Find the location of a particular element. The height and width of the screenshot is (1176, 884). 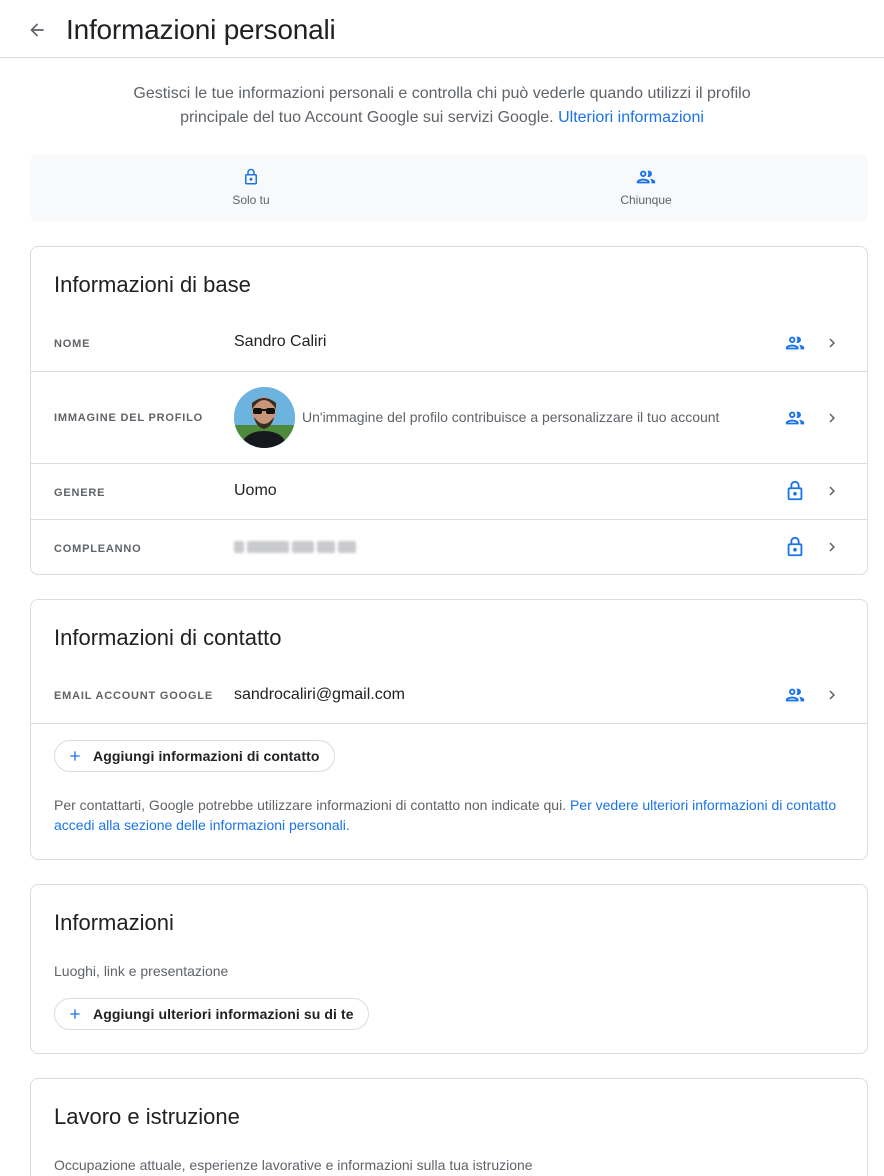

learn-more-link: Ulteriori informazioni is located at coordinates (631, 117).